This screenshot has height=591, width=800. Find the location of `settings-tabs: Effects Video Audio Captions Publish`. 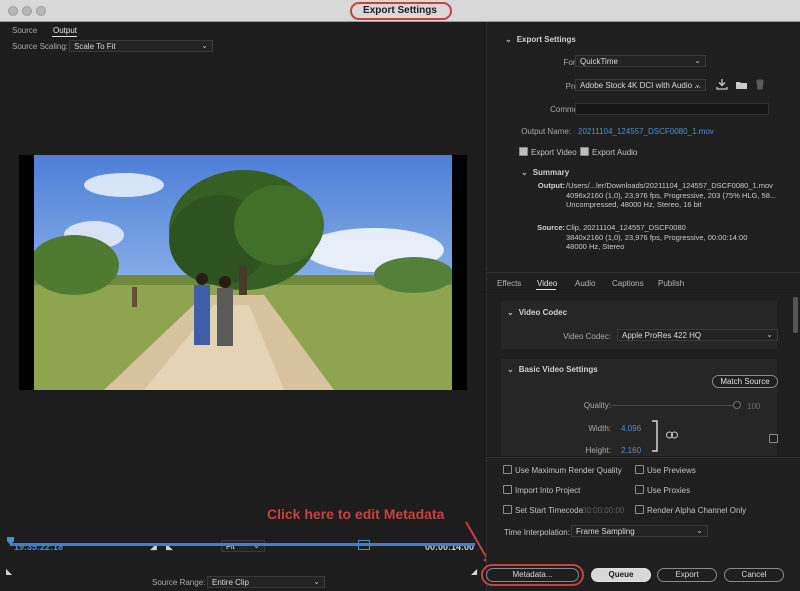

settings-tabs: Effects Video Audio Captions Publish is located at coordinates (643, 282).